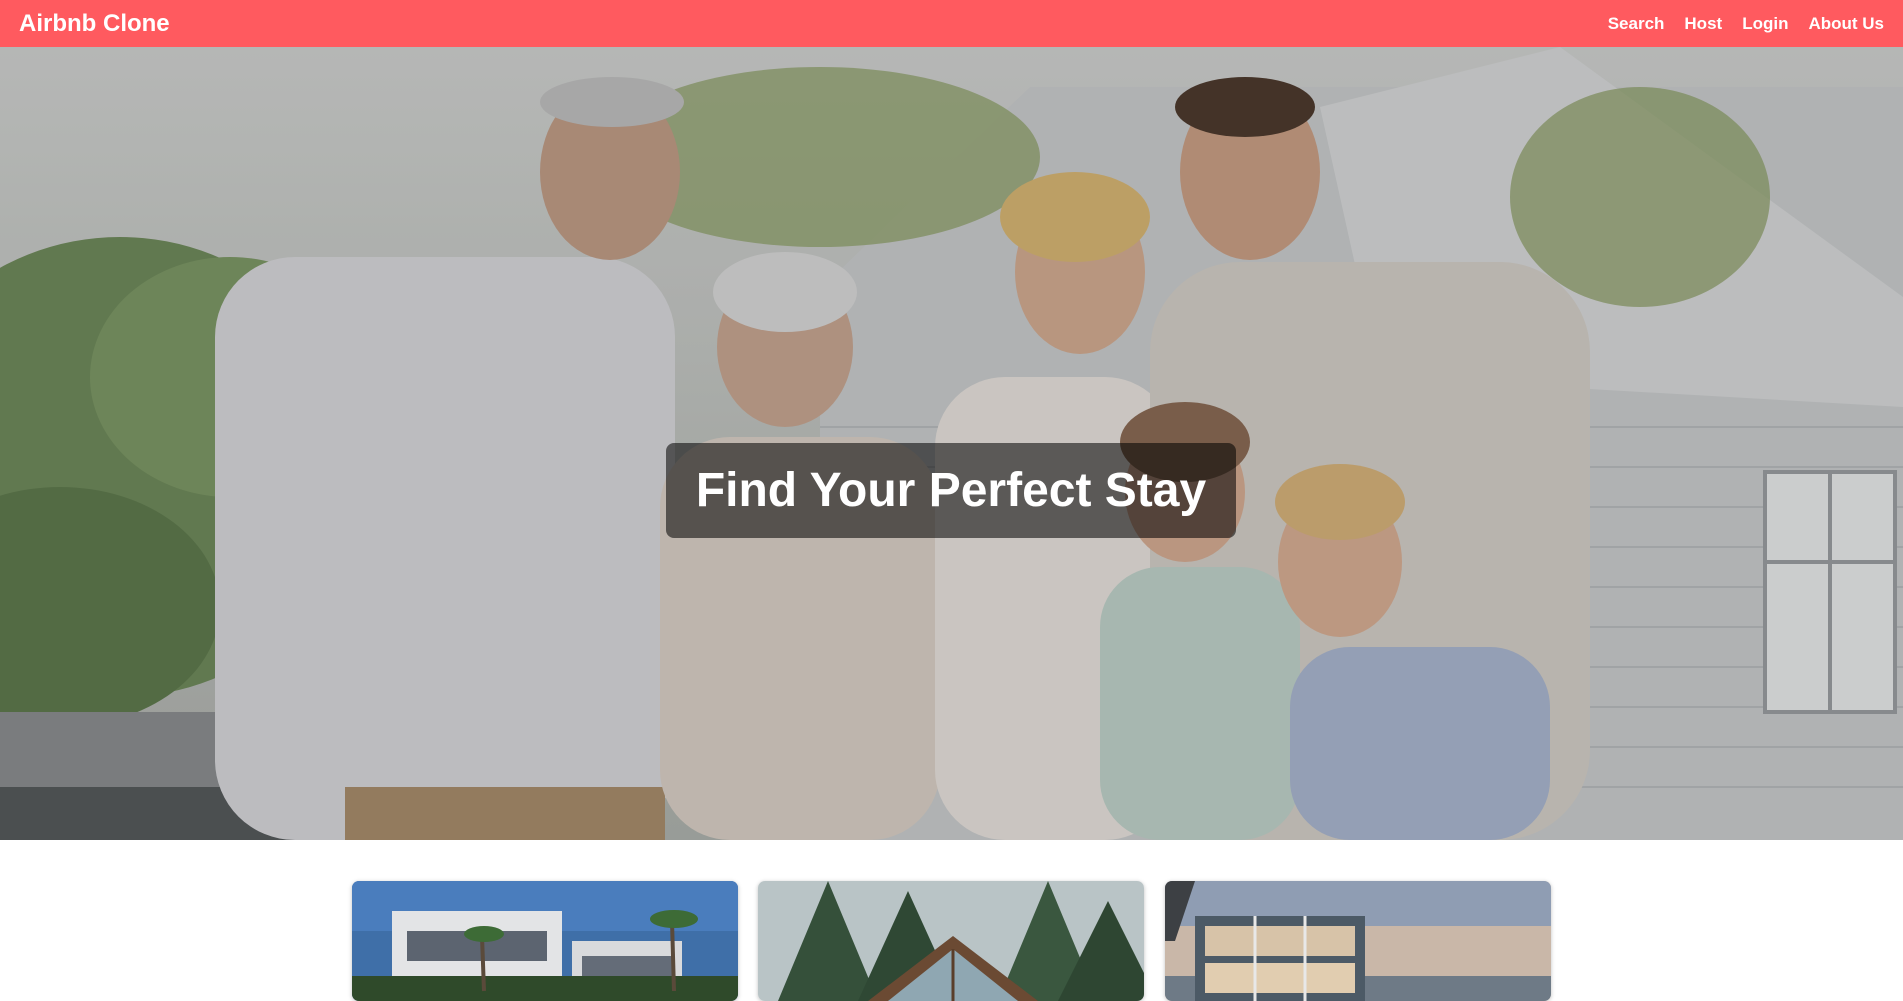  Describe the element at coordinates (951, 23) in the screenshot. I see `navbar: Airbnb Clone Search Host Login About Us` at that location.